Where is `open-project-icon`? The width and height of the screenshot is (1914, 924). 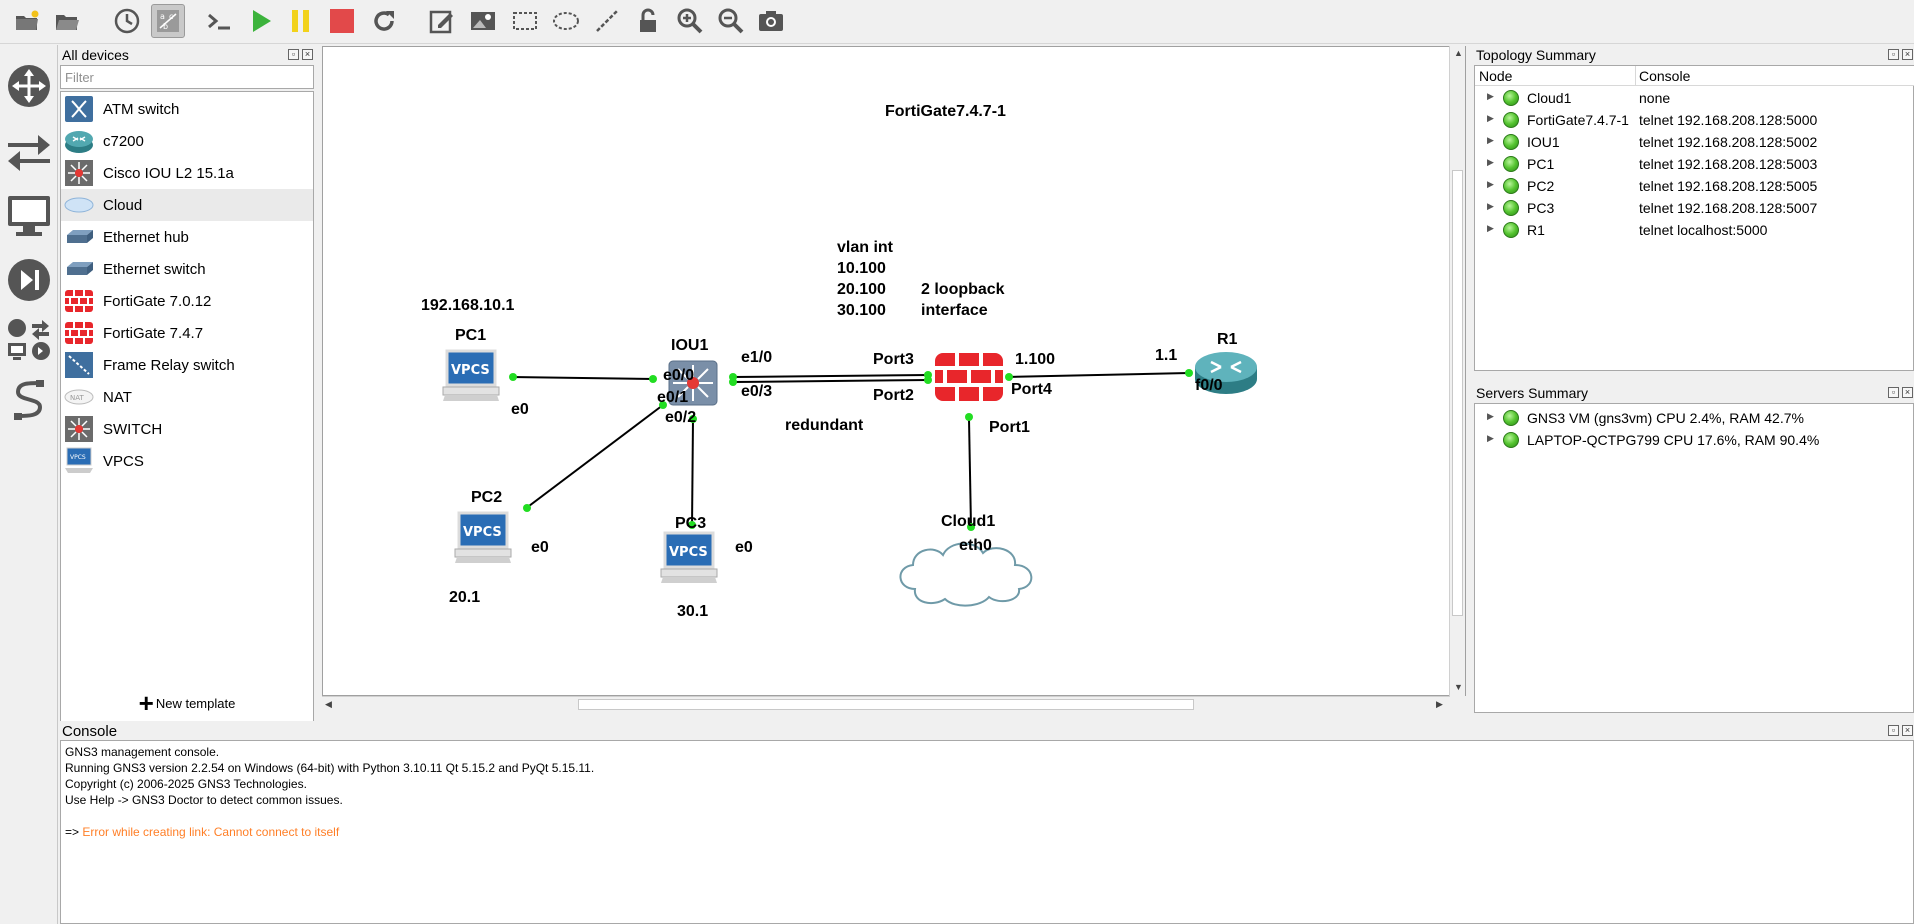
open-project-icon is located at coordinates (67, 21).